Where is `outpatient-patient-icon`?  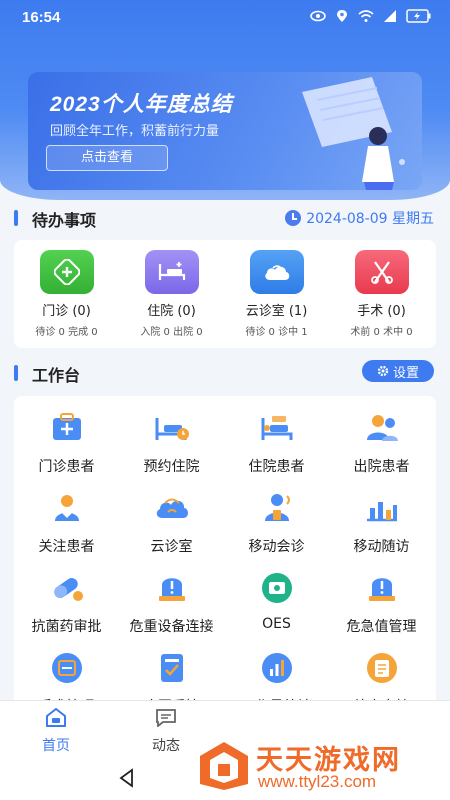 outpatient-patient-icon is located at coordinates (66, 426).